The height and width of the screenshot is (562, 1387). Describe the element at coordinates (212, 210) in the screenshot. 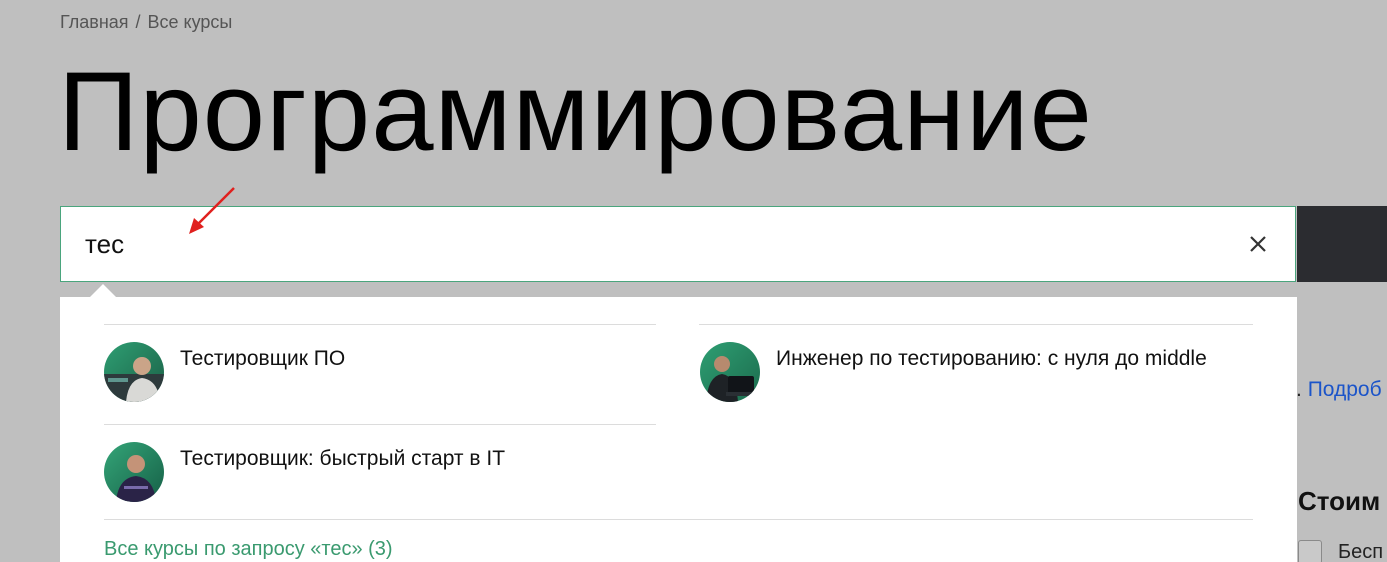

I see `red-arrow-annotation-icon` at that location.